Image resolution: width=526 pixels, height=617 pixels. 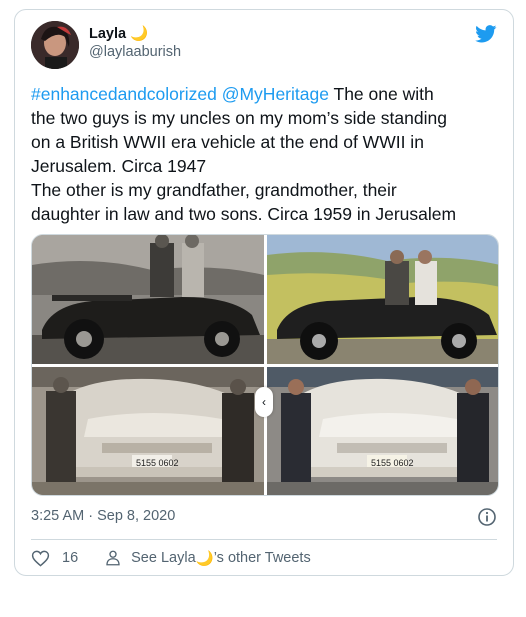 I want to click on tweet-text-line-4: Jerusalem. Circa 1947, so click(x=119, y=166).